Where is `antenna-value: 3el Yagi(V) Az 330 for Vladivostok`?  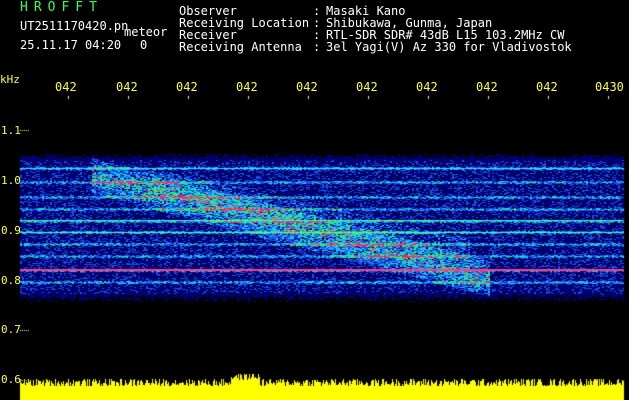 antenna-value: 3el Yagi(V) Az 330 for Vladivostok is located at coordinates (449, 47).